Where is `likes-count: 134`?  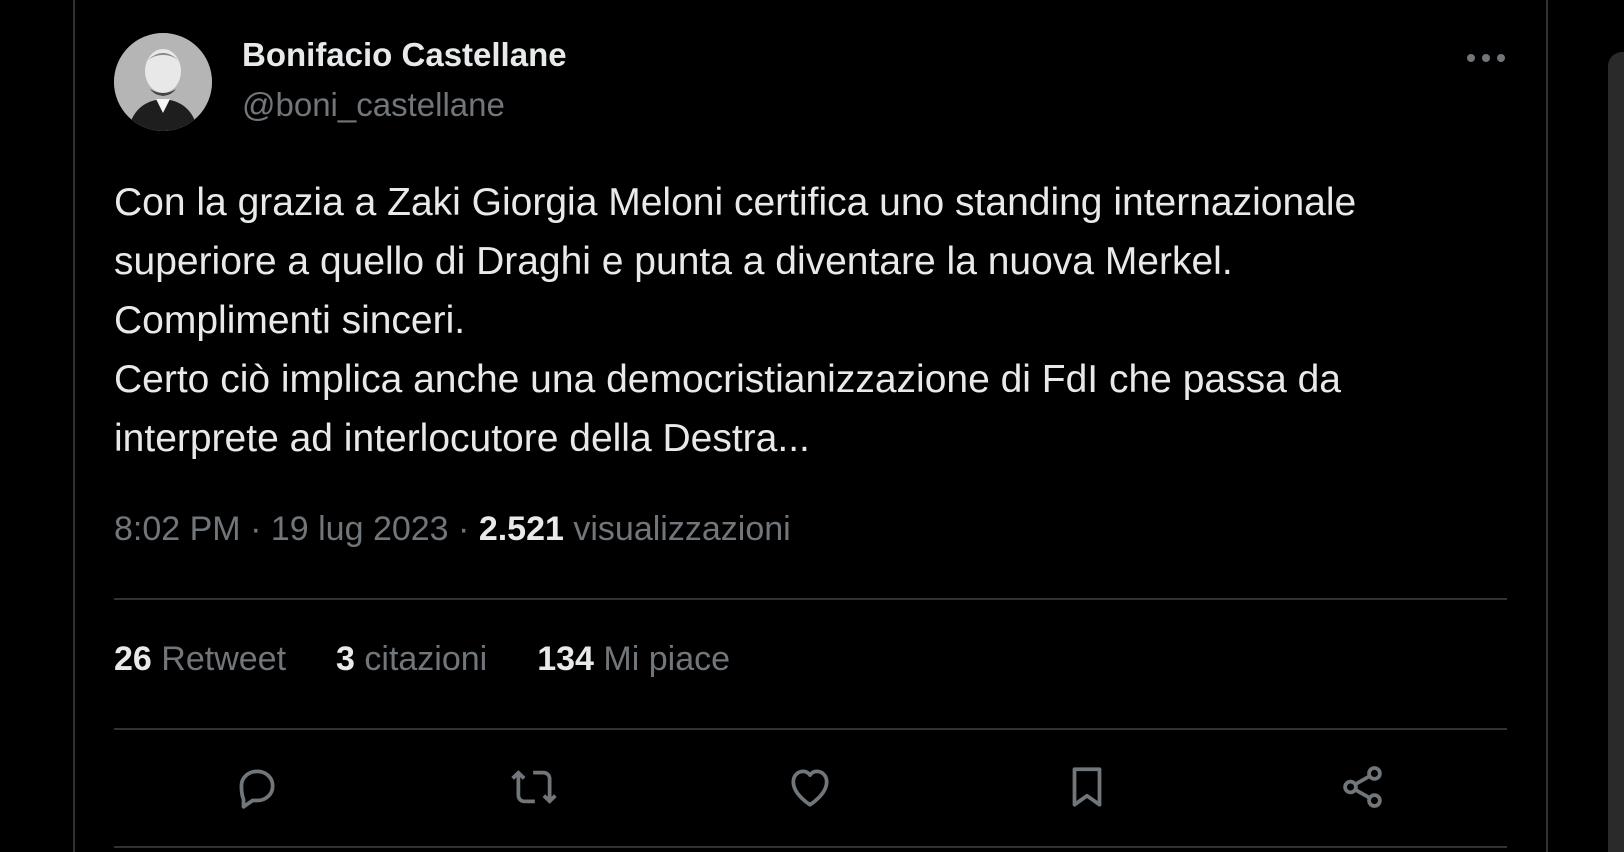 likes-count: 134 is located at coordinates (565, 659).